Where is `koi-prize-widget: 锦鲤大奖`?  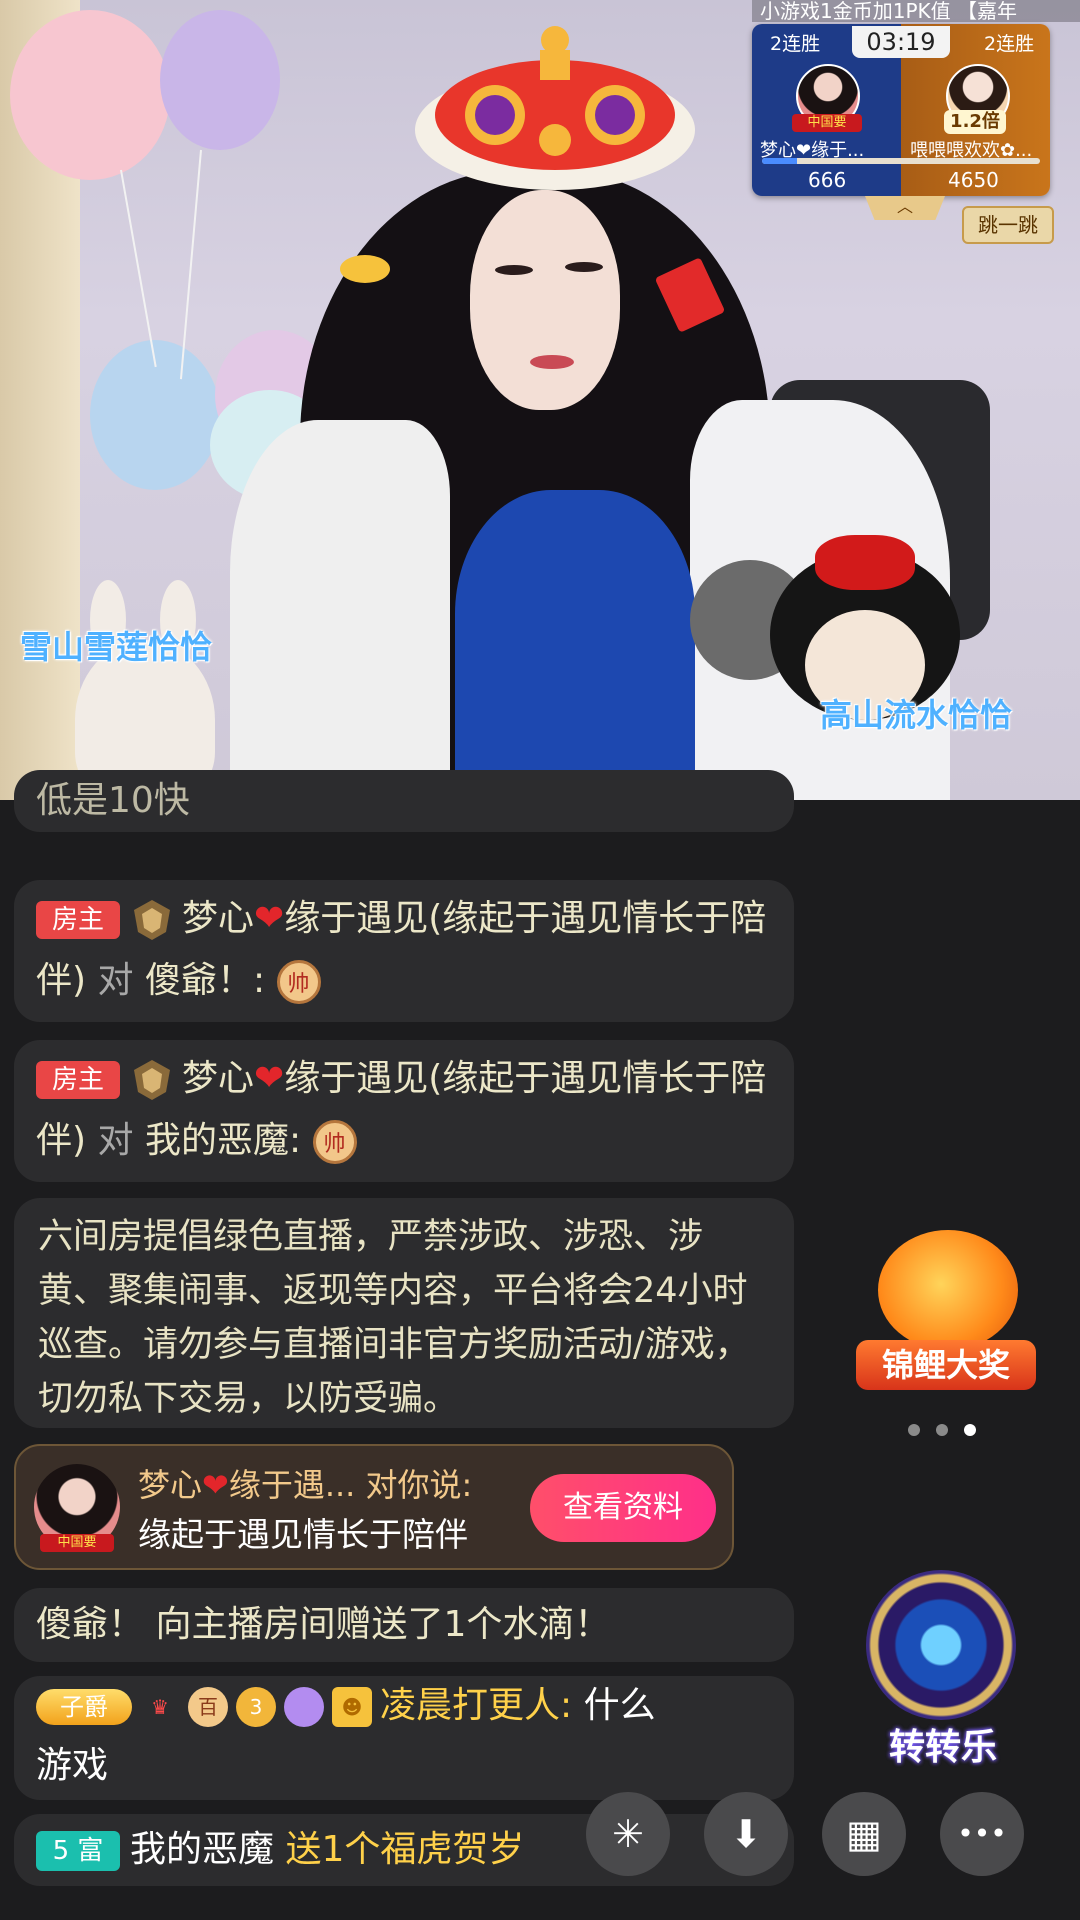 koi-prize-widget: 锦鲤大奖 is located at coordinates (946, 1315).